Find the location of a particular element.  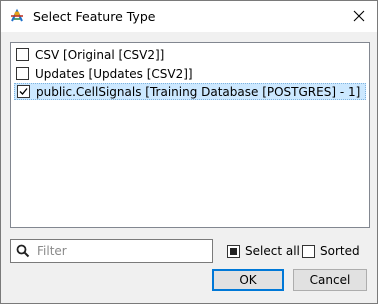

sorted-checkbox: Sorted is located at coordinates (331, 251).